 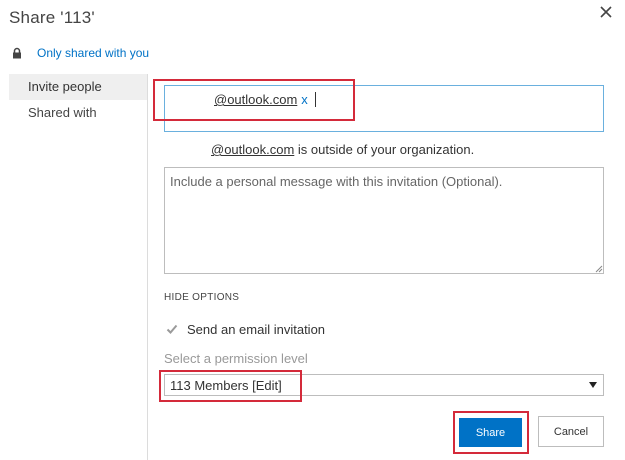 What do you see at coordinates (256, 329) in the screenshot?
I see `send-email-label: Send an email invitation` at bounding box center [256, 329].